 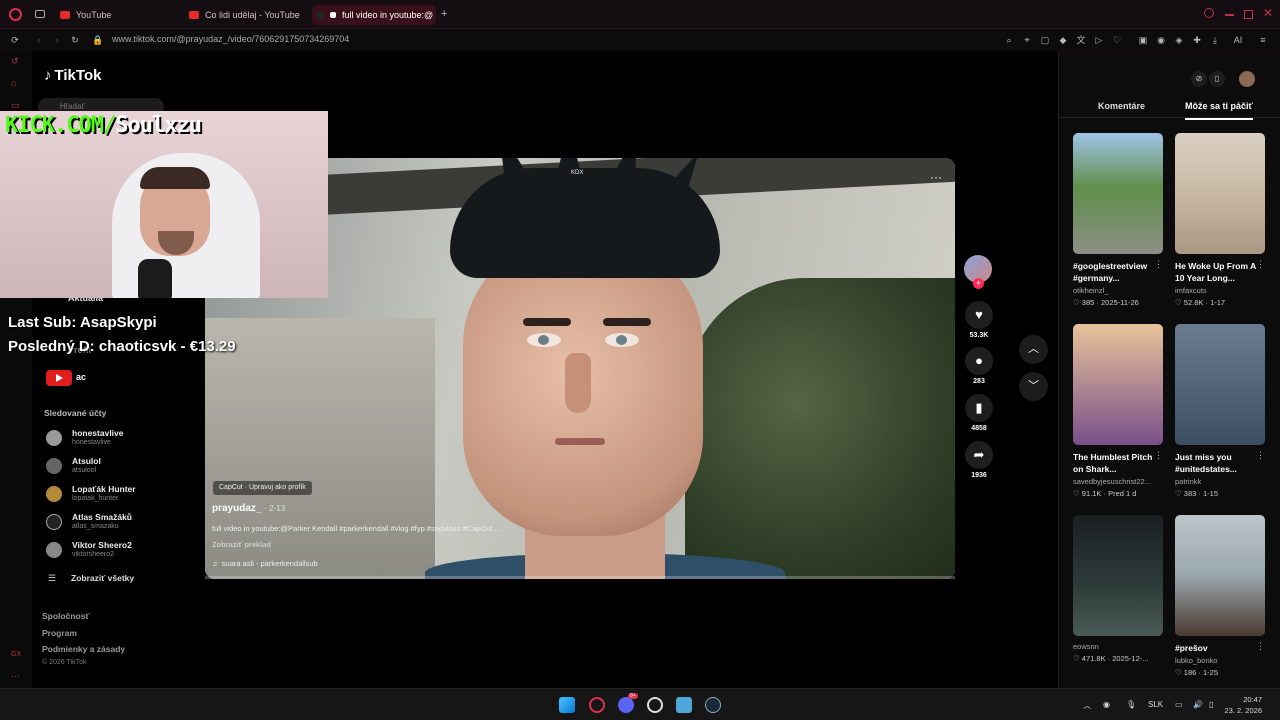 What do you see at coordinates (265, 563) in the screenshot?
I see `sound-link: ♫ suara asli - parkerkendallsub` at bounding box center [265, 563].